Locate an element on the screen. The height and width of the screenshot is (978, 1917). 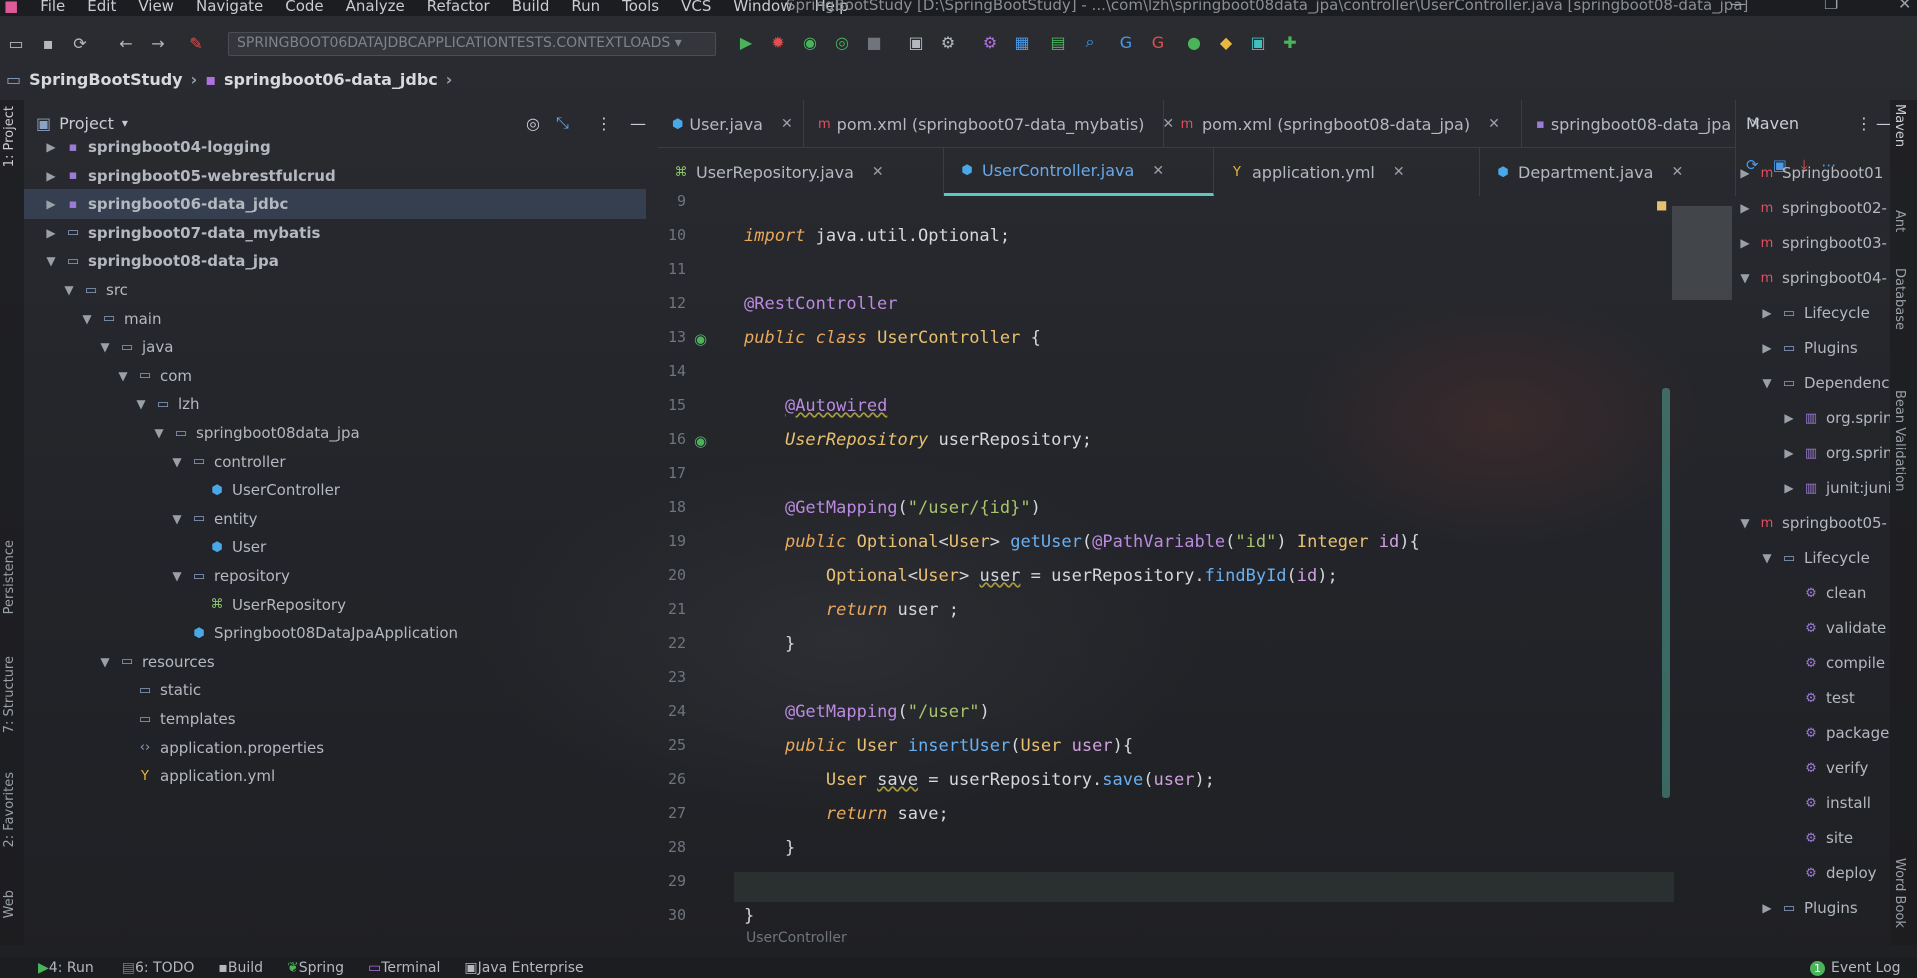
plugin-b-icon: ◆ is located at coordinates (1226, 42).